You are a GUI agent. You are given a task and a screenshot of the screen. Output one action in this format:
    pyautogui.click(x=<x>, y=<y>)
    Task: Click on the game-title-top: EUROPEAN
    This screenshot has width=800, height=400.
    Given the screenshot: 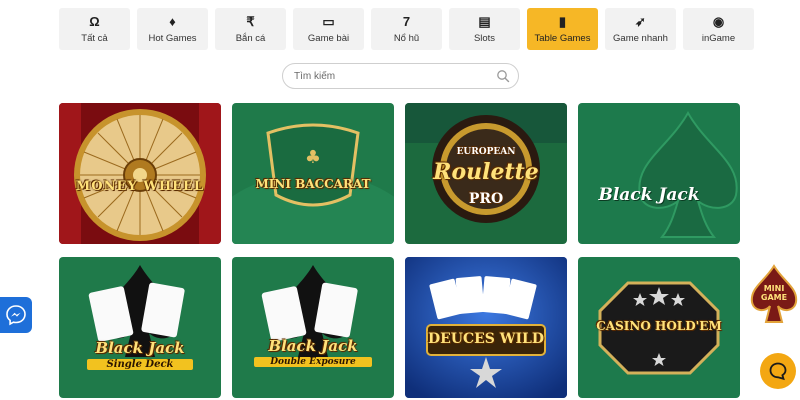 What is the action you would take?
    pyautogui.click(x=486, y=152)
    